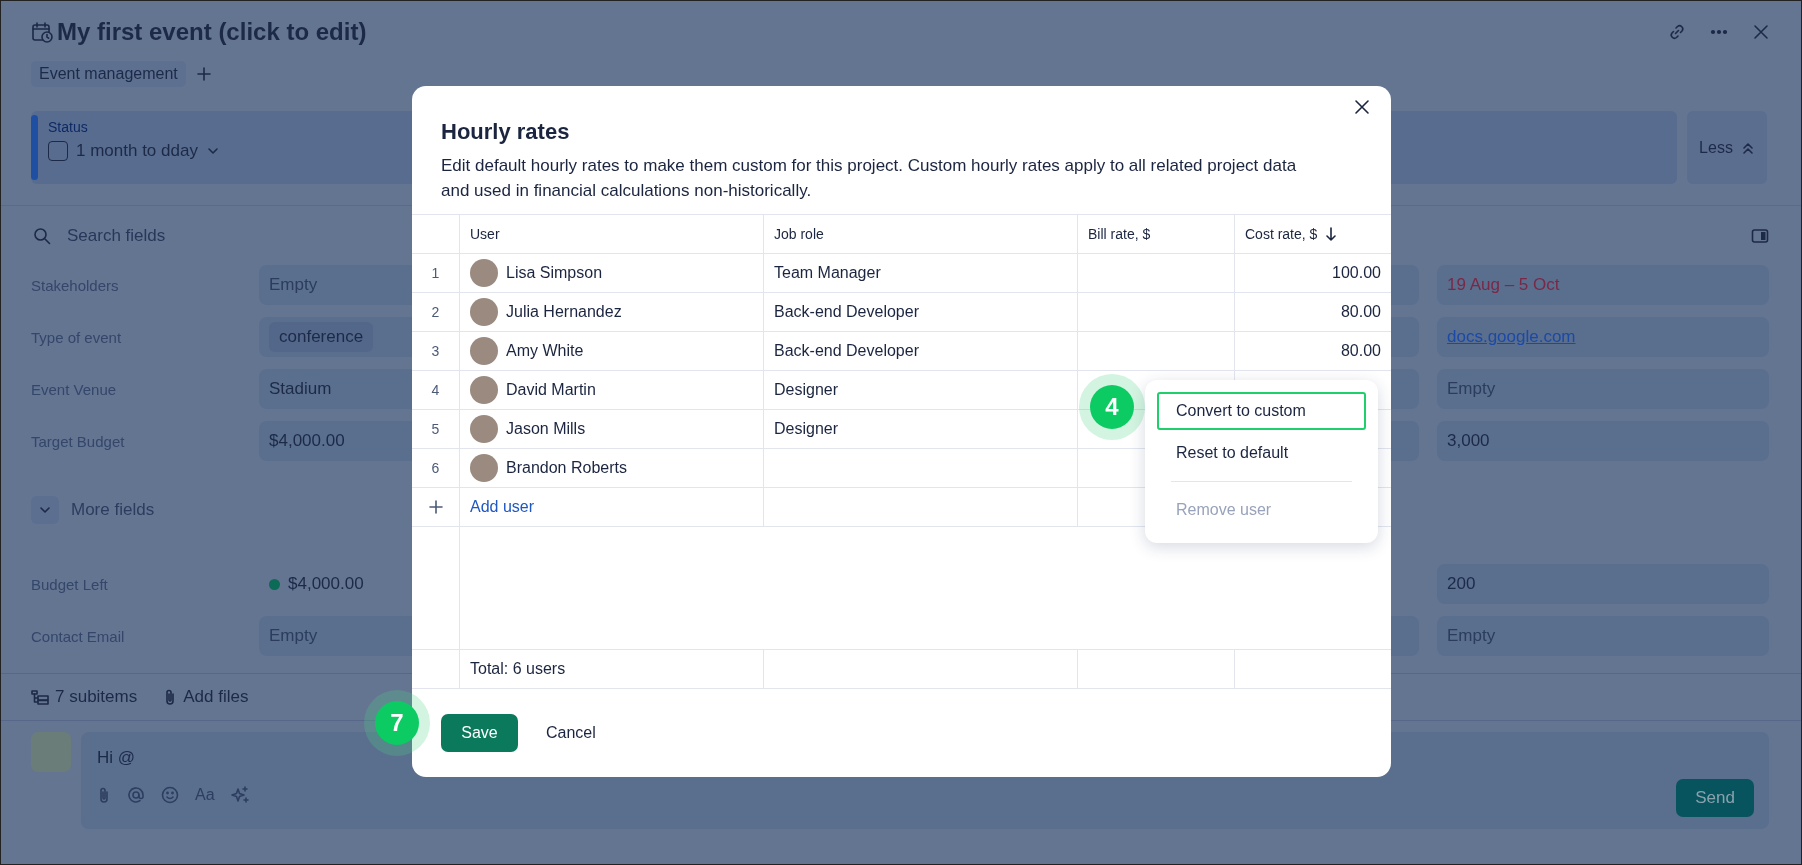  What do you see at coordinates (436, 273) in the screenshot?
I see `row-number: 1` at bounding box center [436, 273].